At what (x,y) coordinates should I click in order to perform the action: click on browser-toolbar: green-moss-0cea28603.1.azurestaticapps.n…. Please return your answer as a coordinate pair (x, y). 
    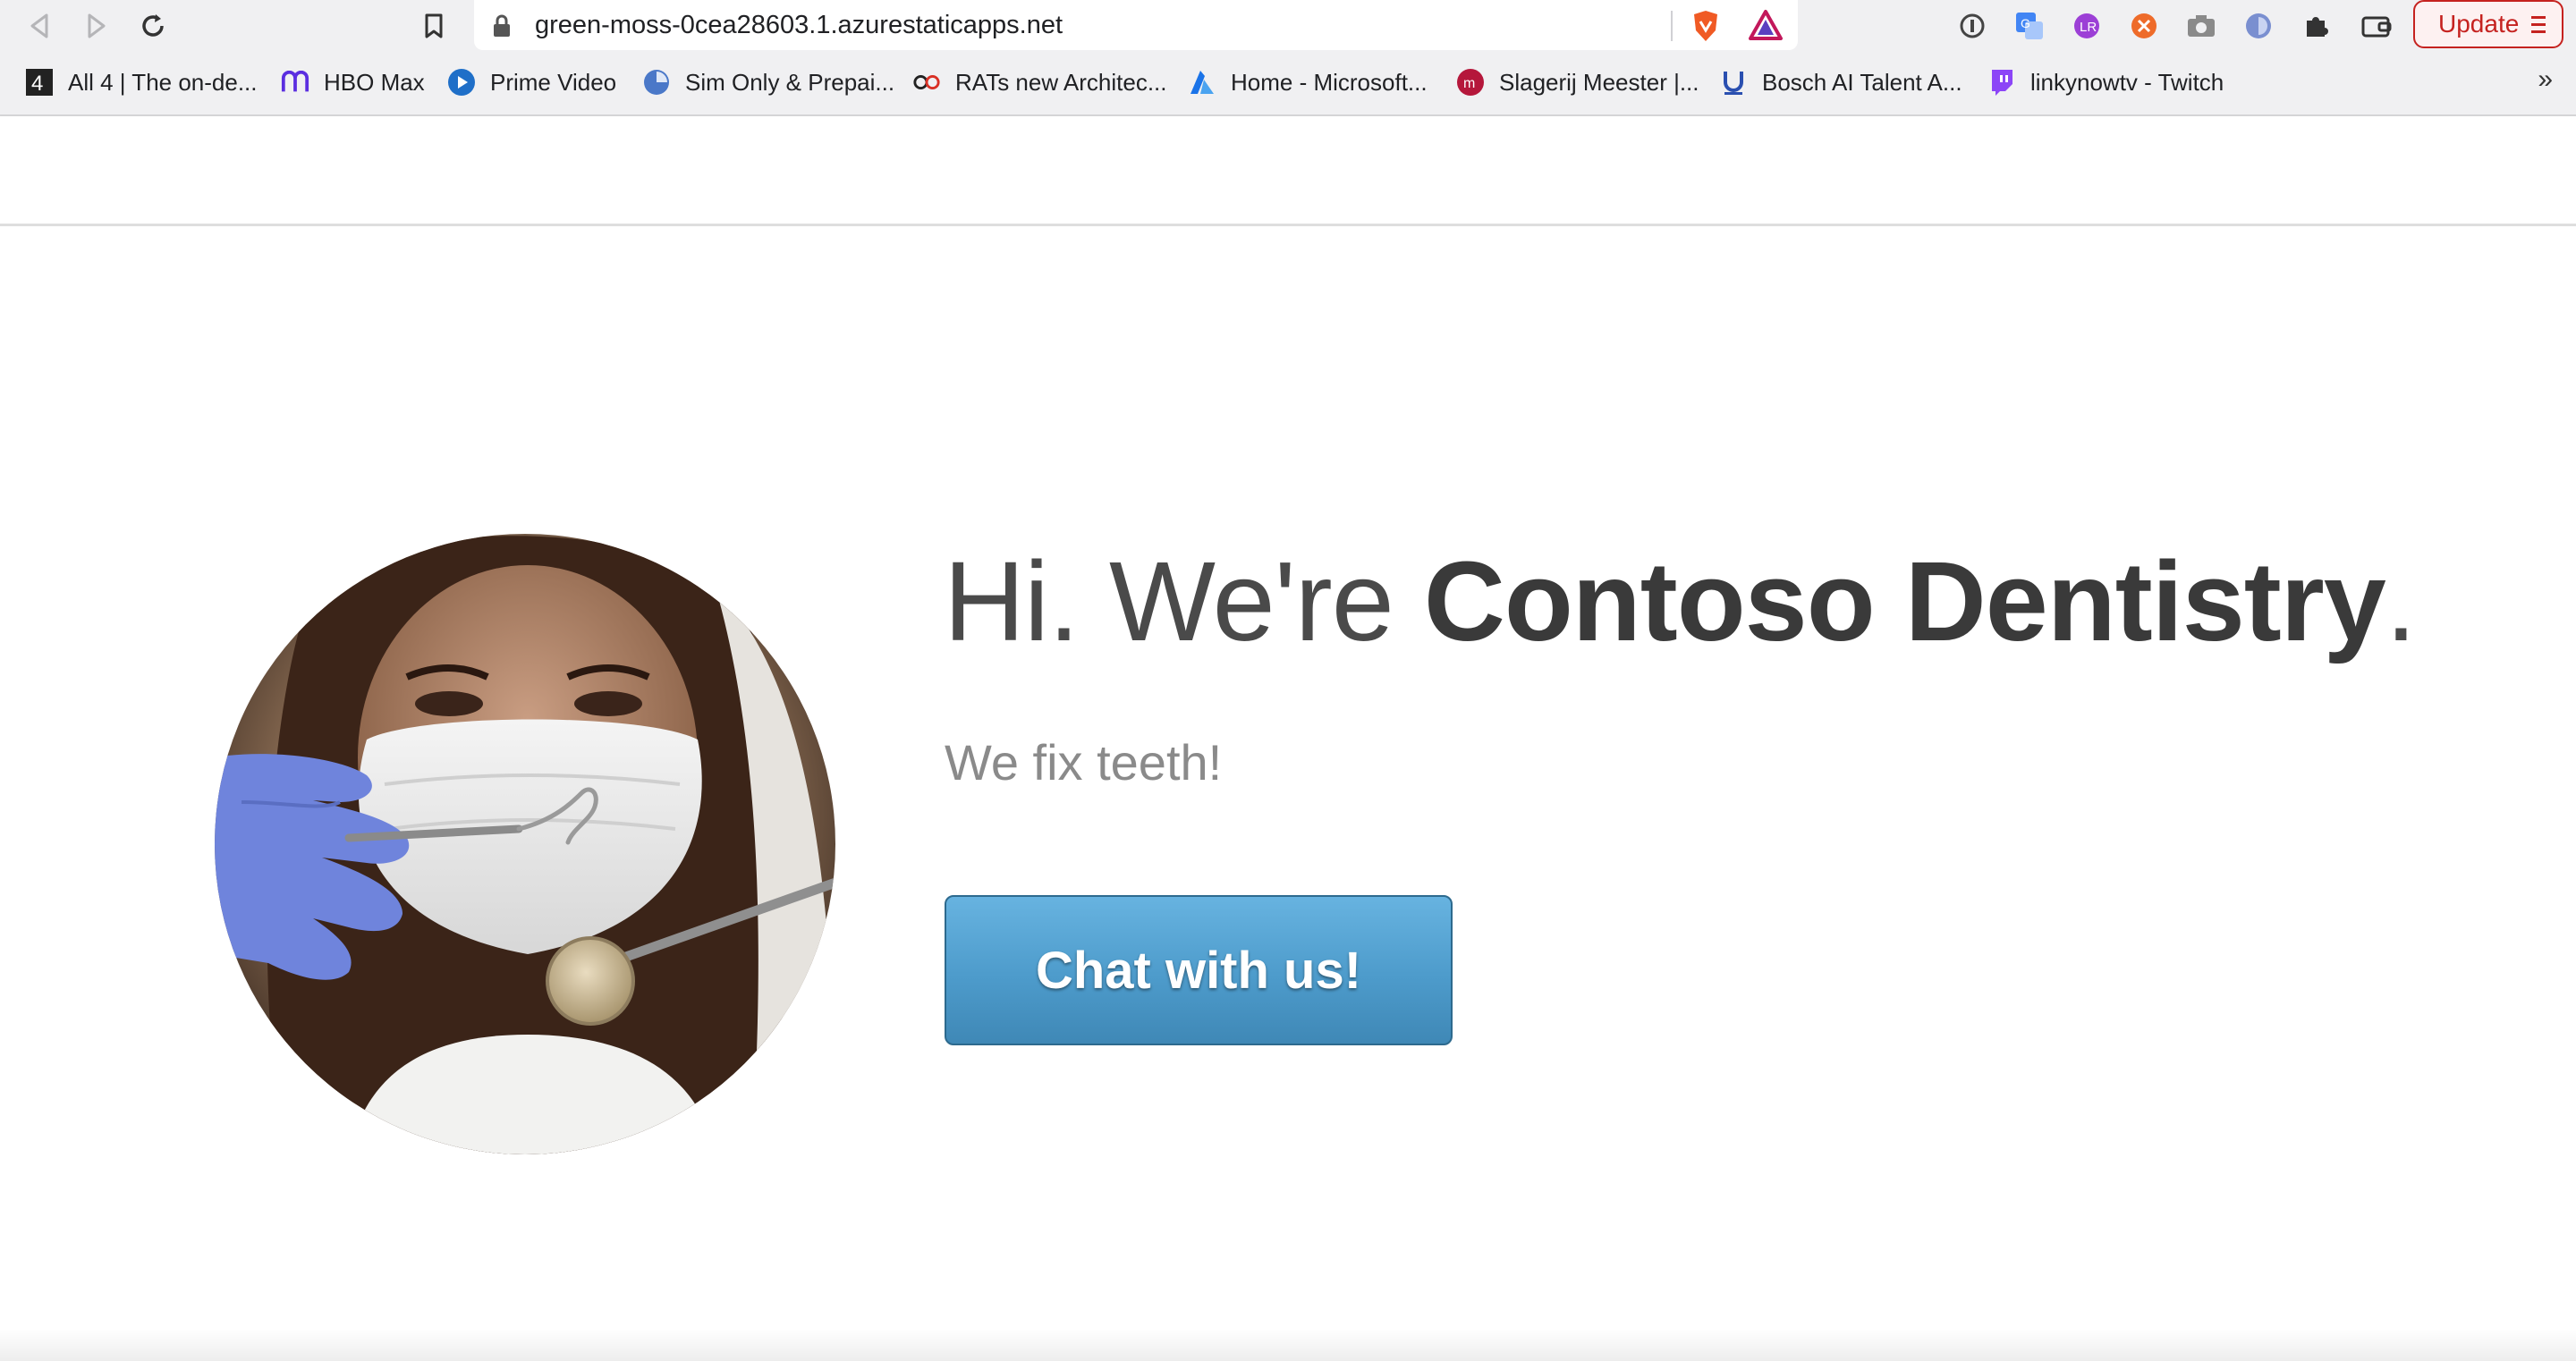
    Looking at the image, I should click on (1288, 26).